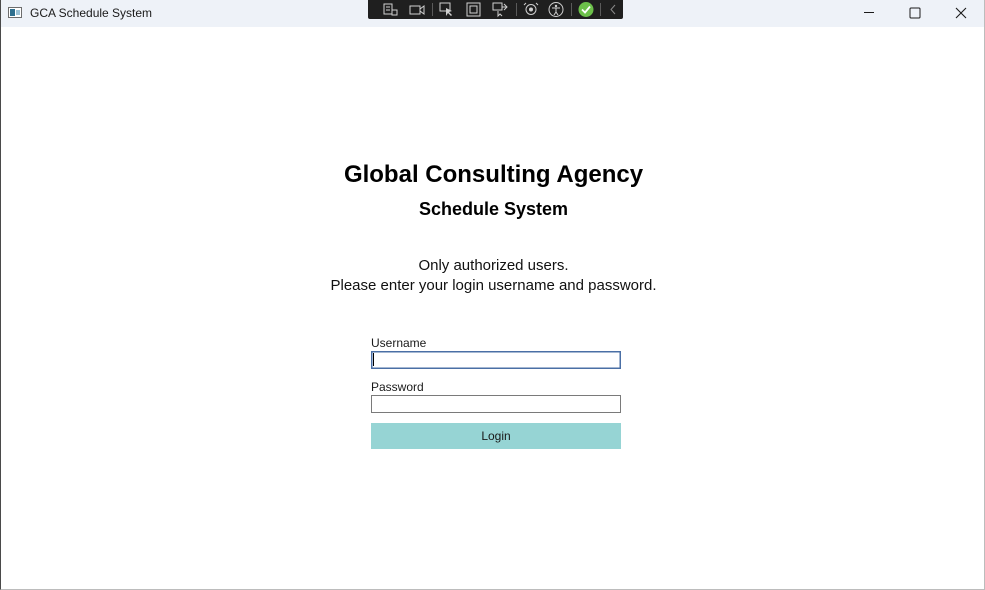 The image size is (985, 590). What do you see at coordinates (493, 209) in the screenshot?
I see `page-subtitle: Schedule System` at bounding box center [493, 209].